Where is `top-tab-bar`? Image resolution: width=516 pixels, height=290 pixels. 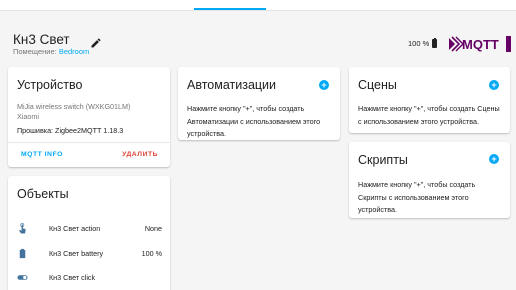 top-tab-bar is located at coordinates (258, 5).